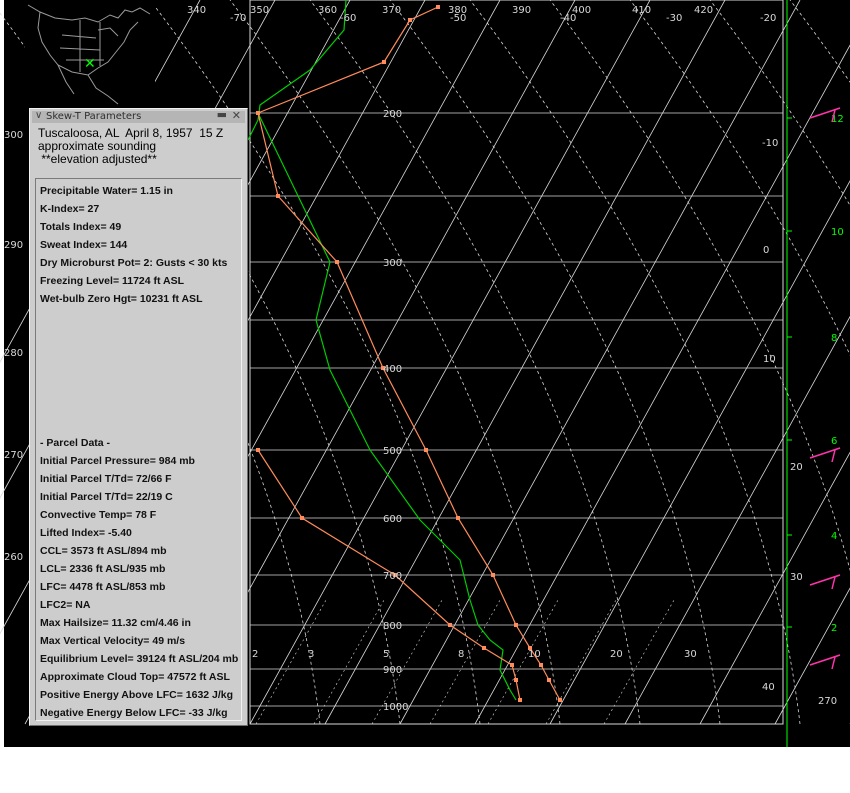 The image size is (850, 793). I want to click on param-line: Dry Microburst Pot= 2: Gusts < 30 kts, so click(134, 263).